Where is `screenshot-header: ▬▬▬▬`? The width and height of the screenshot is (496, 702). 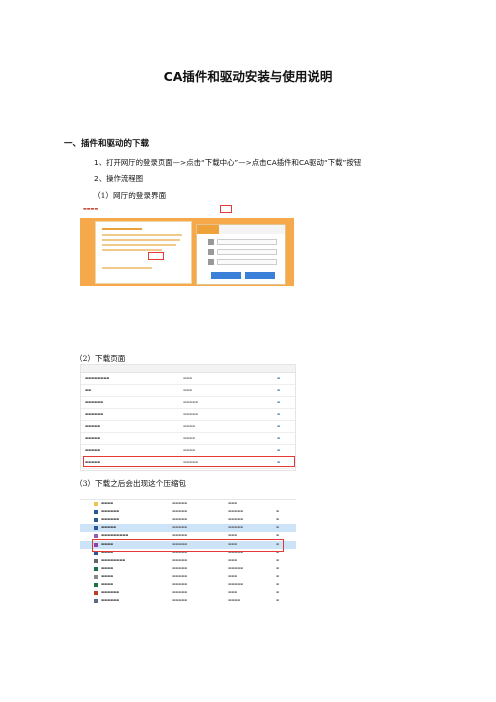
screenshot-header: ▬▬▬▬ is located at coordinates (187, 210).